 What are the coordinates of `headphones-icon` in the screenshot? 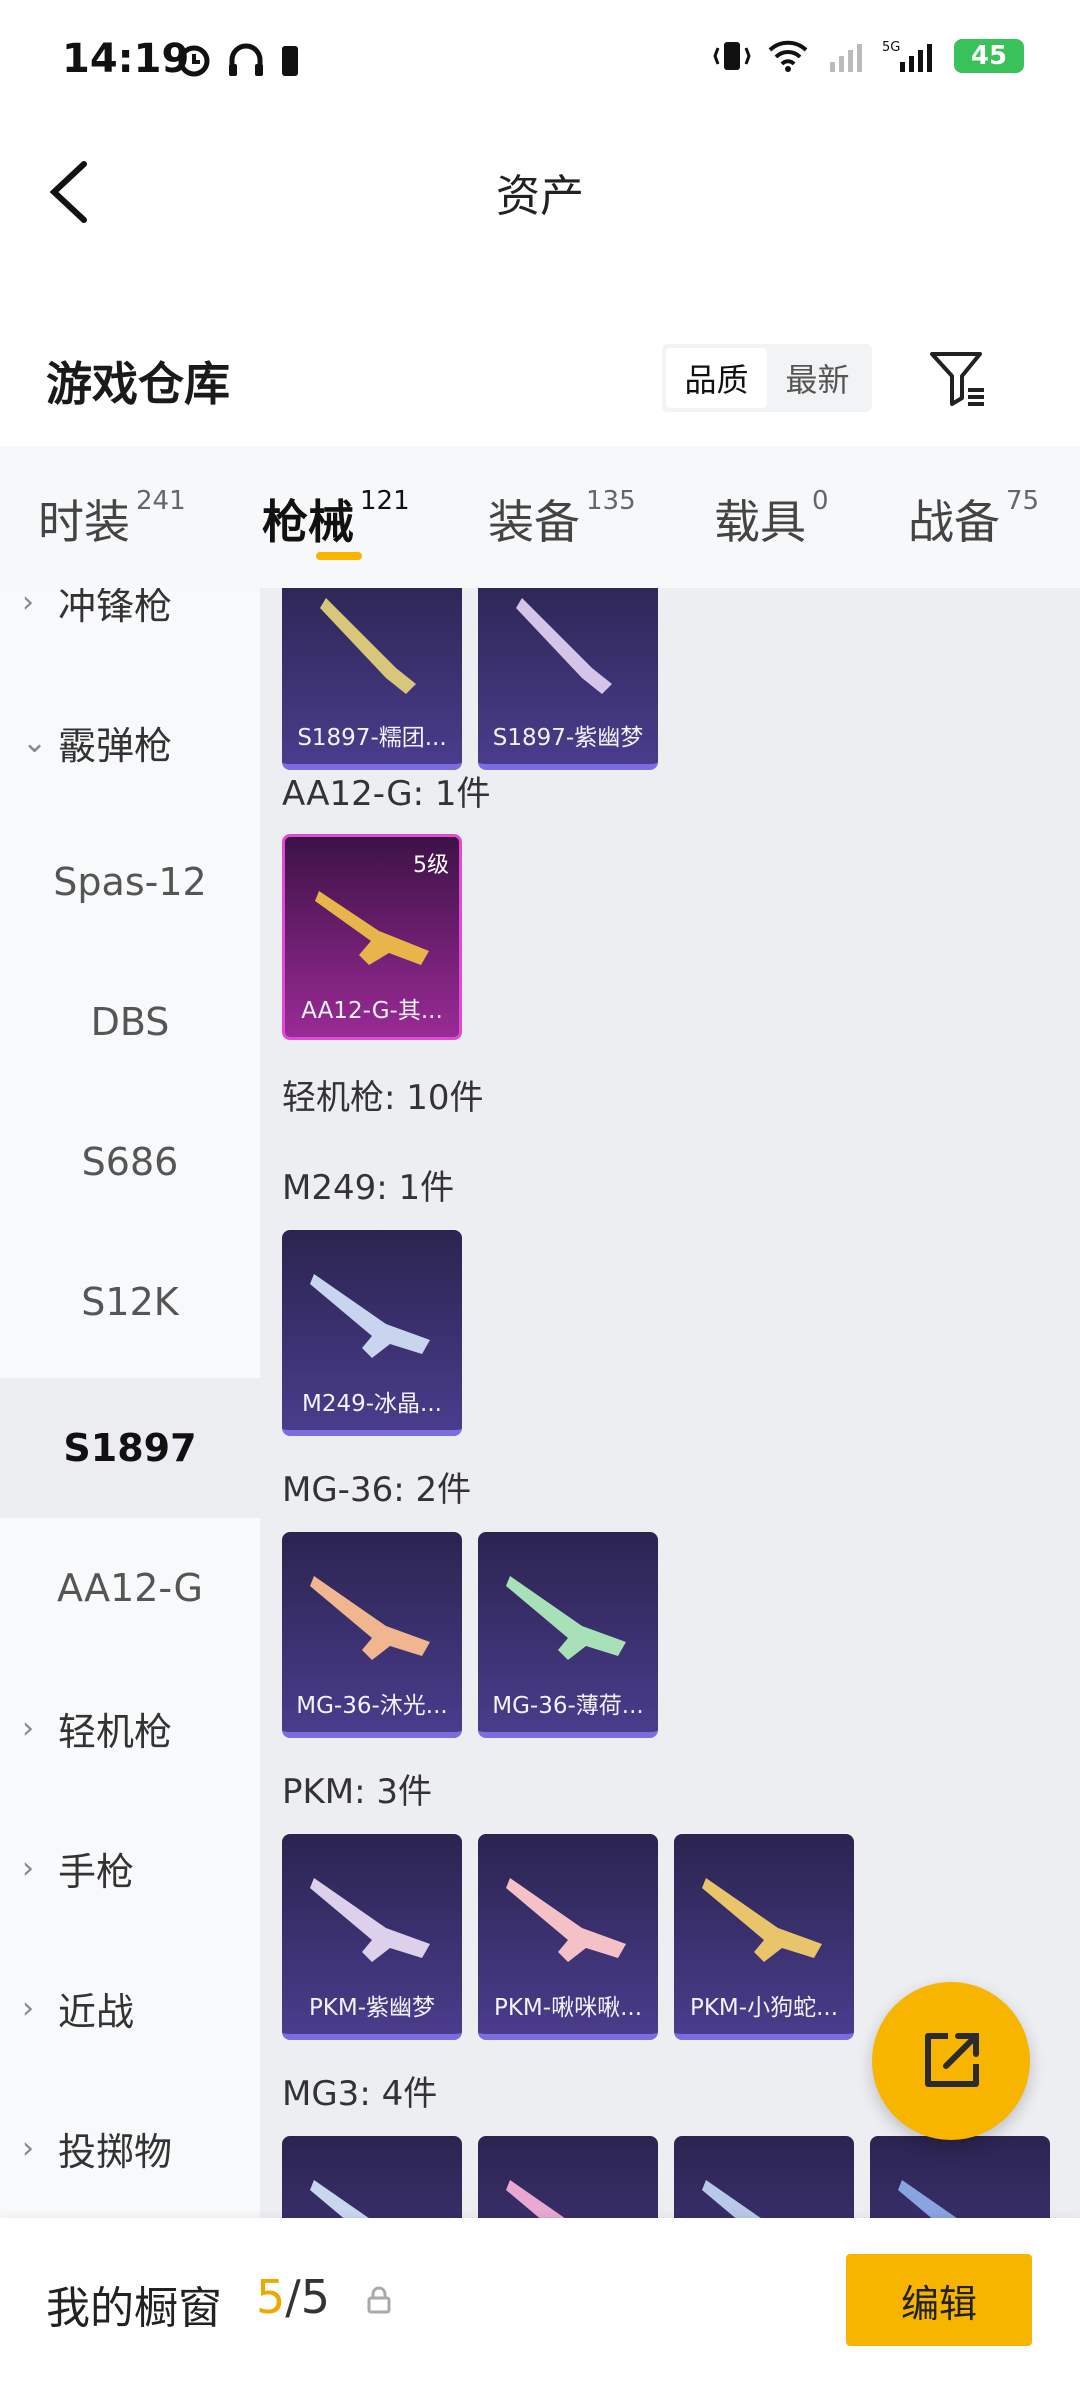 It's located at (246, 59).